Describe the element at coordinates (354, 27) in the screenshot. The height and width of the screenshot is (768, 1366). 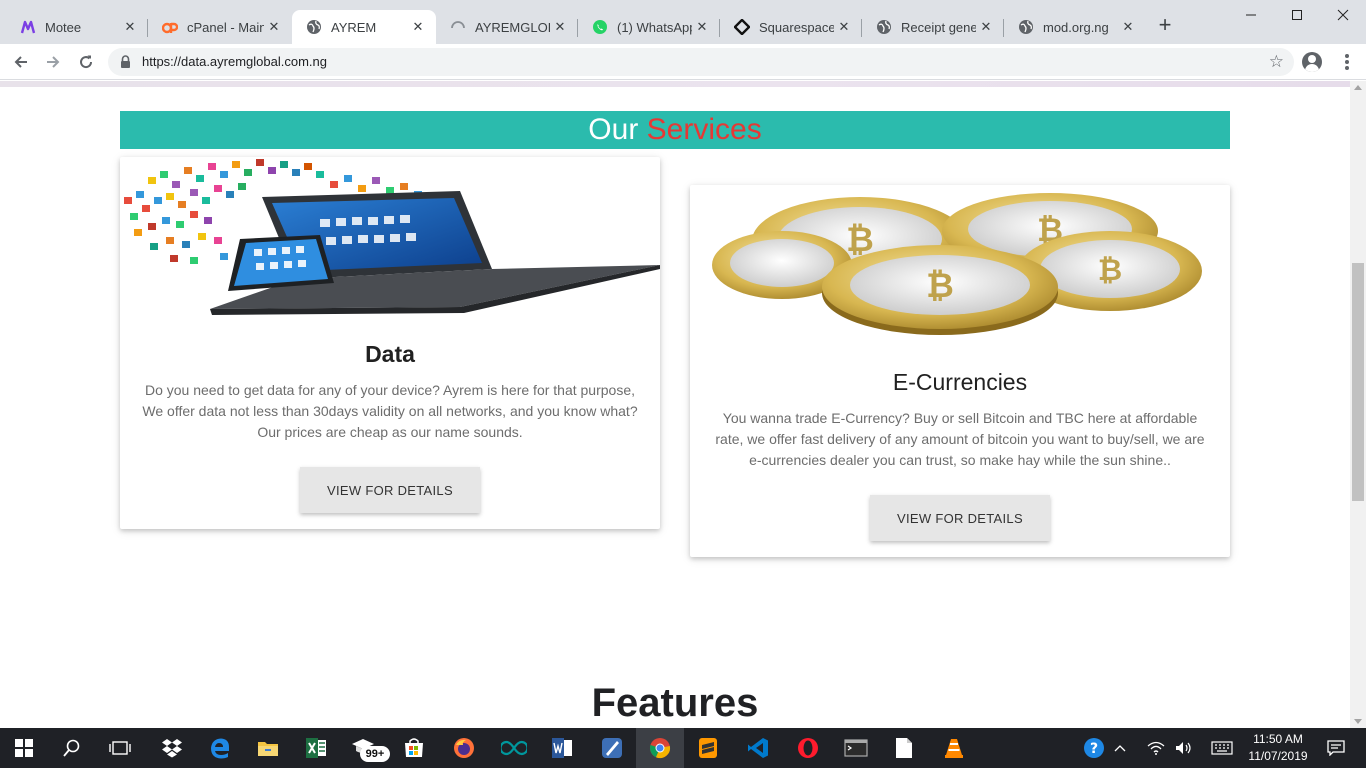
I see `tab-label: AYREM` at that location.